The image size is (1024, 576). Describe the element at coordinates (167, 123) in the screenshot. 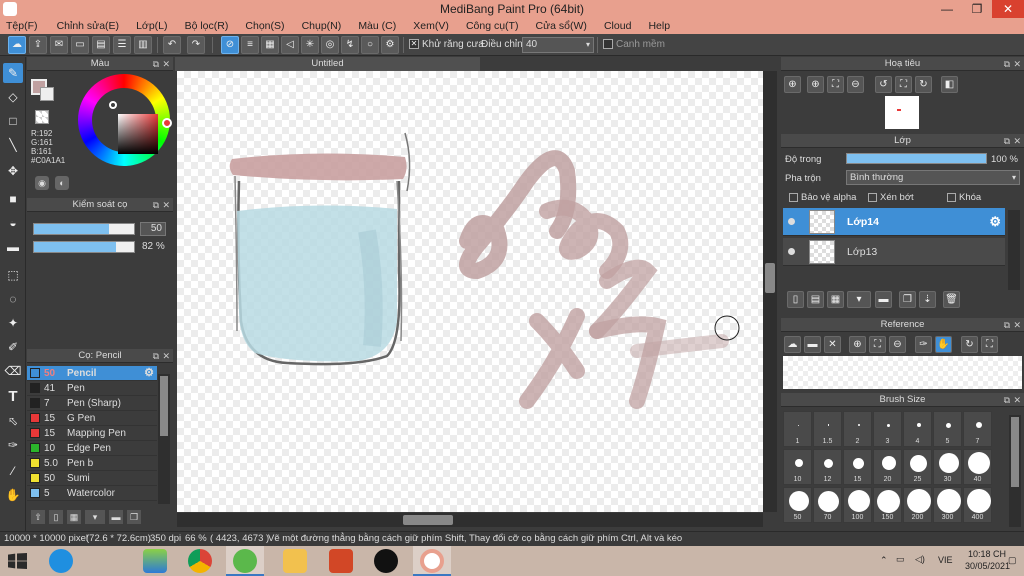

I see `hue-cursor` at that location.